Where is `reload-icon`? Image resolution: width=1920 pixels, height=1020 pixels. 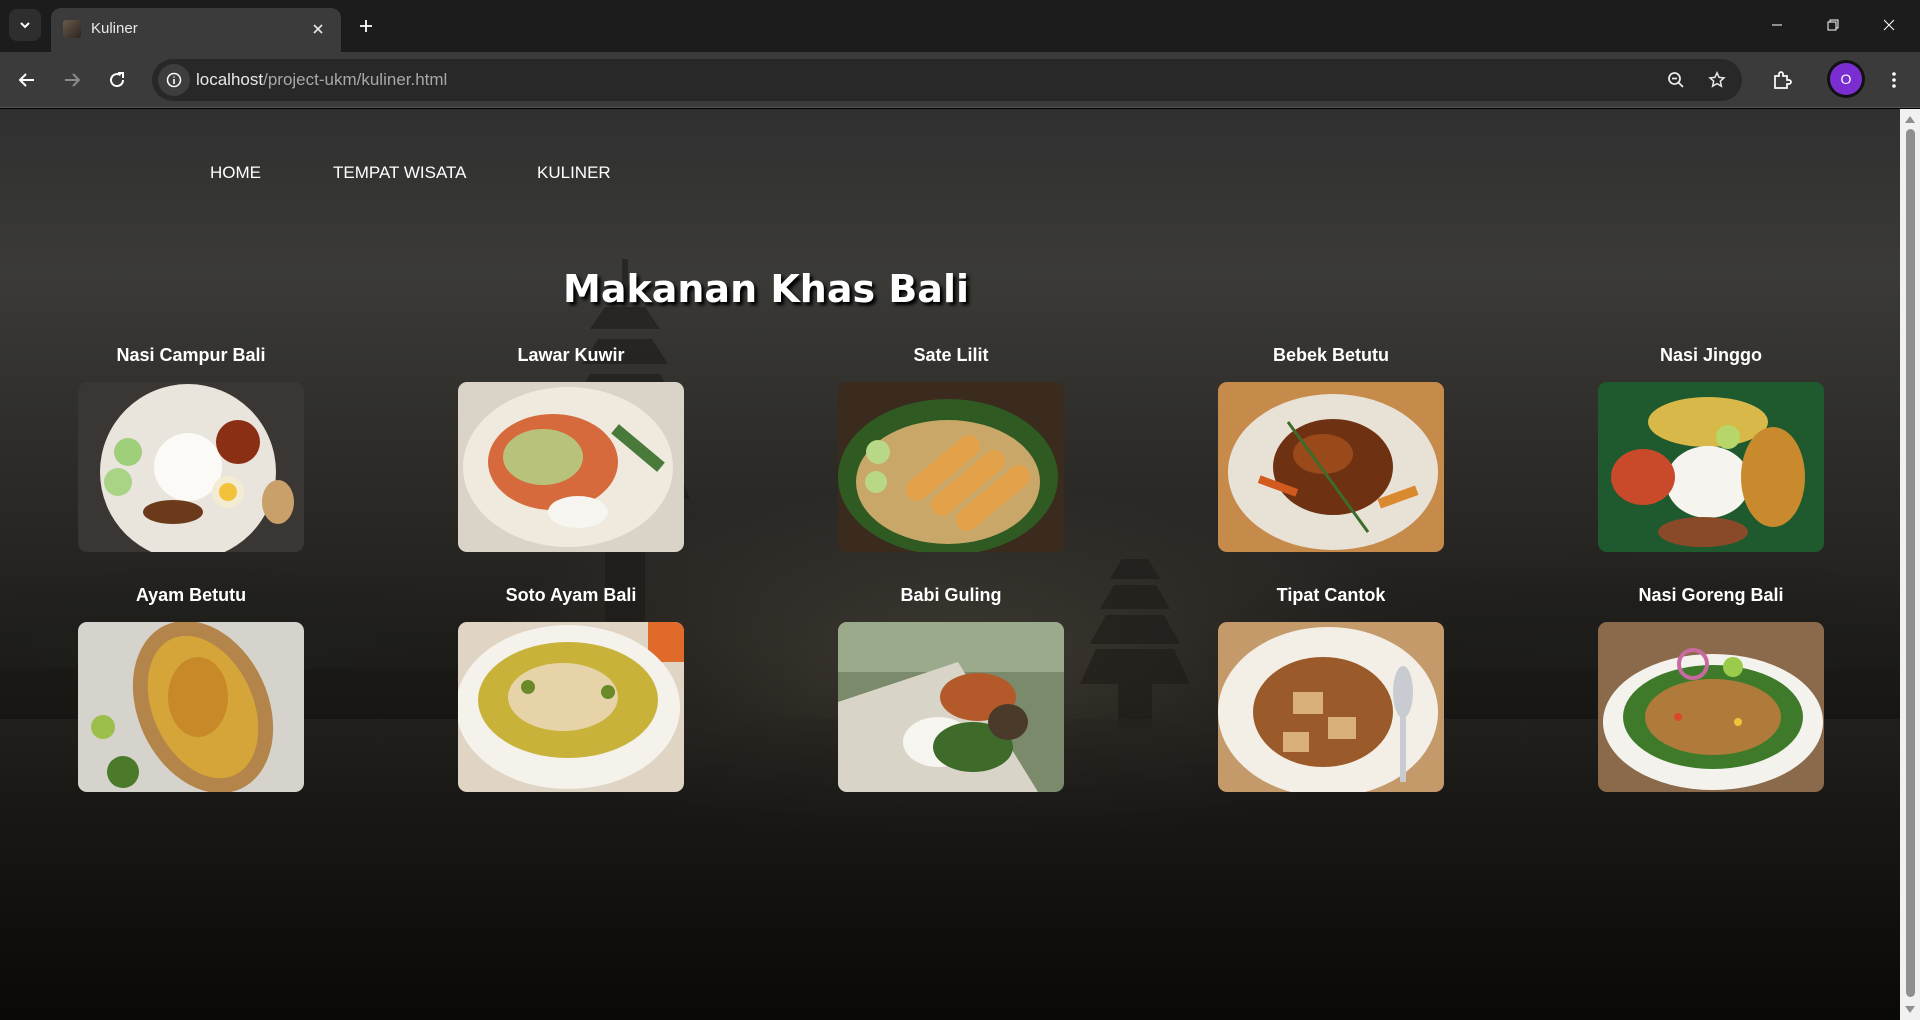 reload-icon is located at coordinates (117, 80).